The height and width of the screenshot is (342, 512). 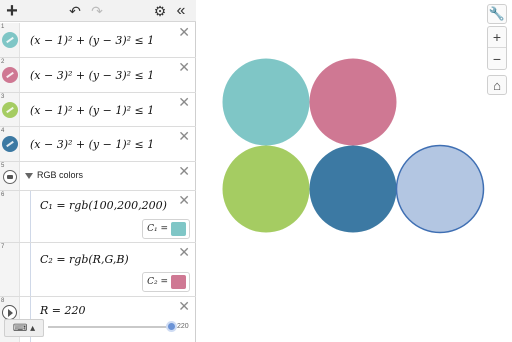 What do you see at coordinates (103, 205) in the screenshot?
I see `expression-math: C₁ = rgb(100,200,200)` at bounding box center [103, 205].